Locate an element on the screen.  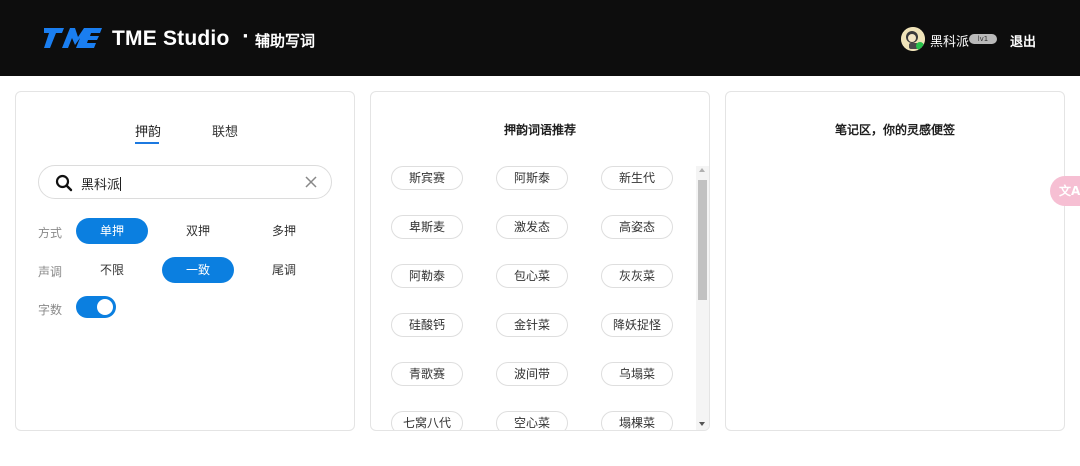
word-list-scrollbar is located at coordinates (702, 298).